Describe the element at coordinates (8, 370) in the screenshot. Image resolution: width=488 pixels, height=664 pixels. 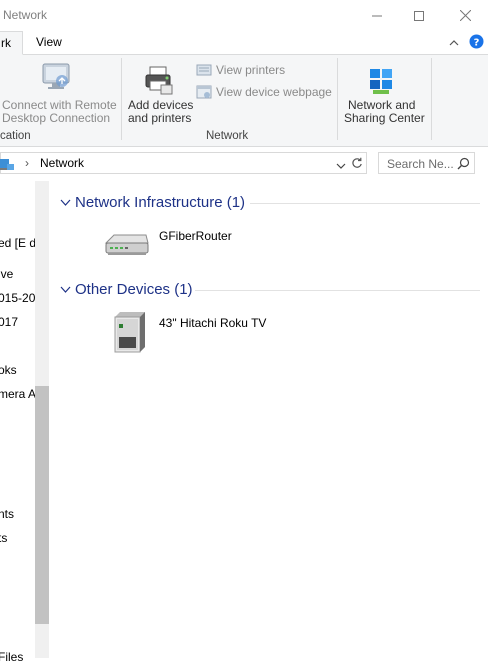
I see `nav-item: oks` at that location.